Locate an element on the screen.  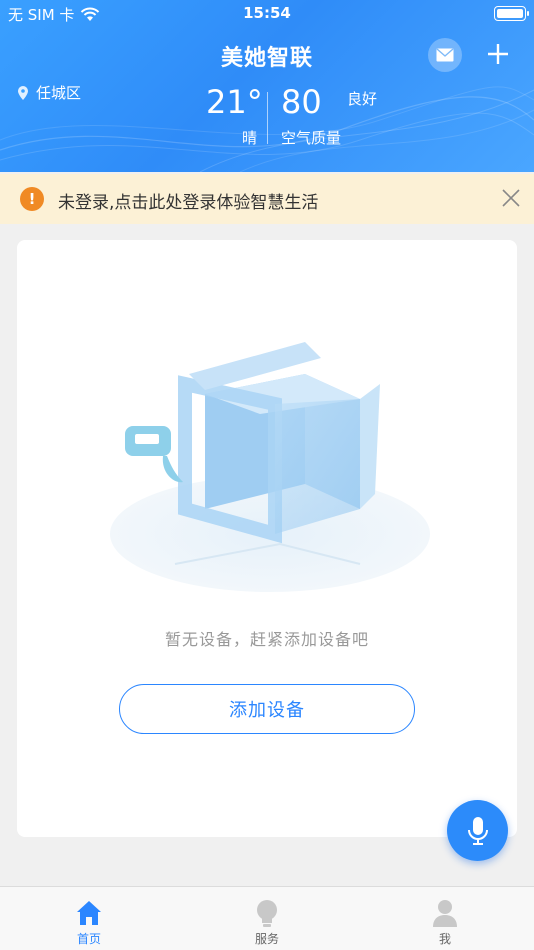
tab-bar: 首页 服务 我 is located at coordinates (267, 918).